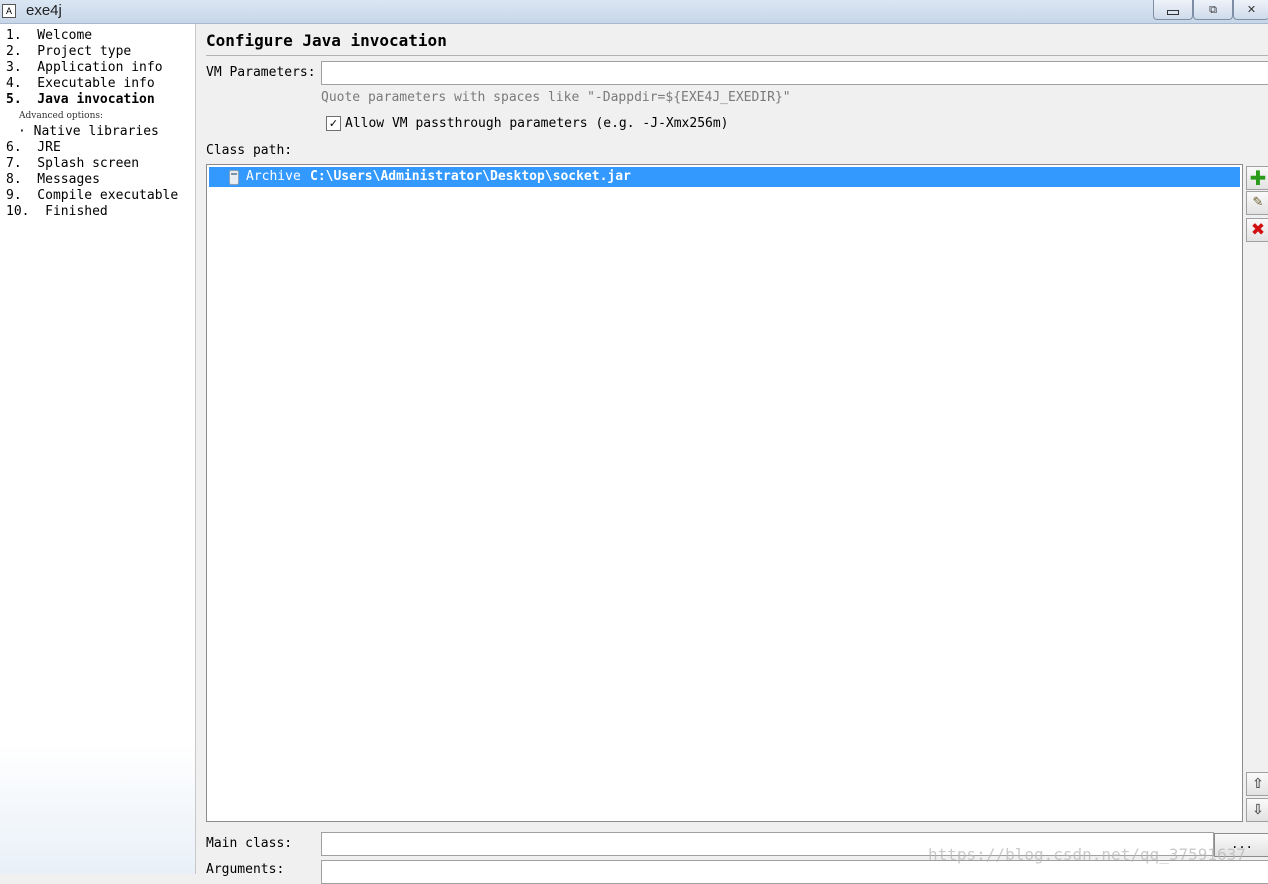 This screenshot has width=1268, height=884. I want to click on watermark: https://blog.csdn.net/qq_37591637, so click(1087, 854).